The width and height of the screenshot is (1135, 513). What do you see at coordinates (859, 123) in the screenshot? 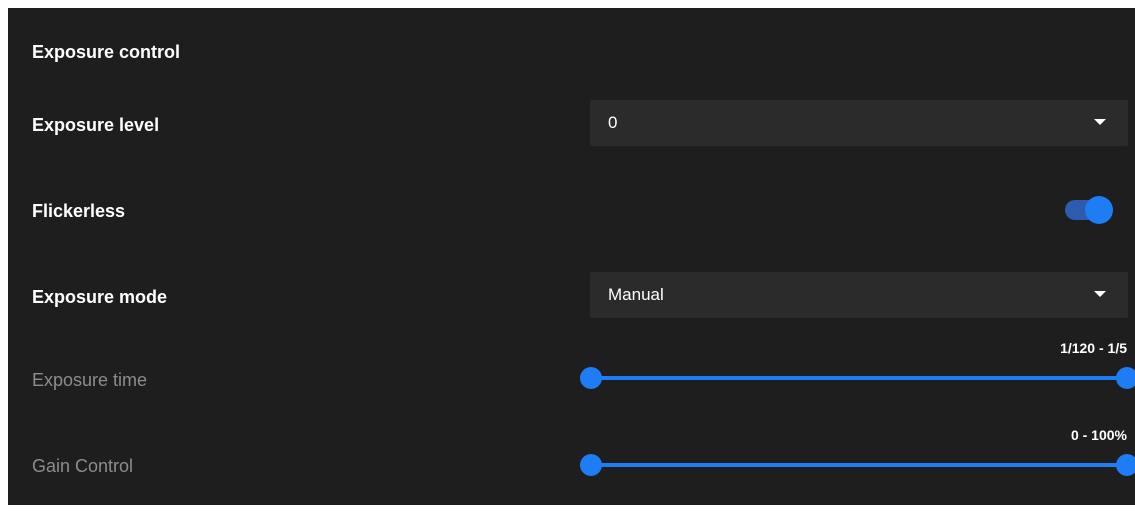
I see `exposure-level-dropdown: 0` at bounding box center [859, 123].